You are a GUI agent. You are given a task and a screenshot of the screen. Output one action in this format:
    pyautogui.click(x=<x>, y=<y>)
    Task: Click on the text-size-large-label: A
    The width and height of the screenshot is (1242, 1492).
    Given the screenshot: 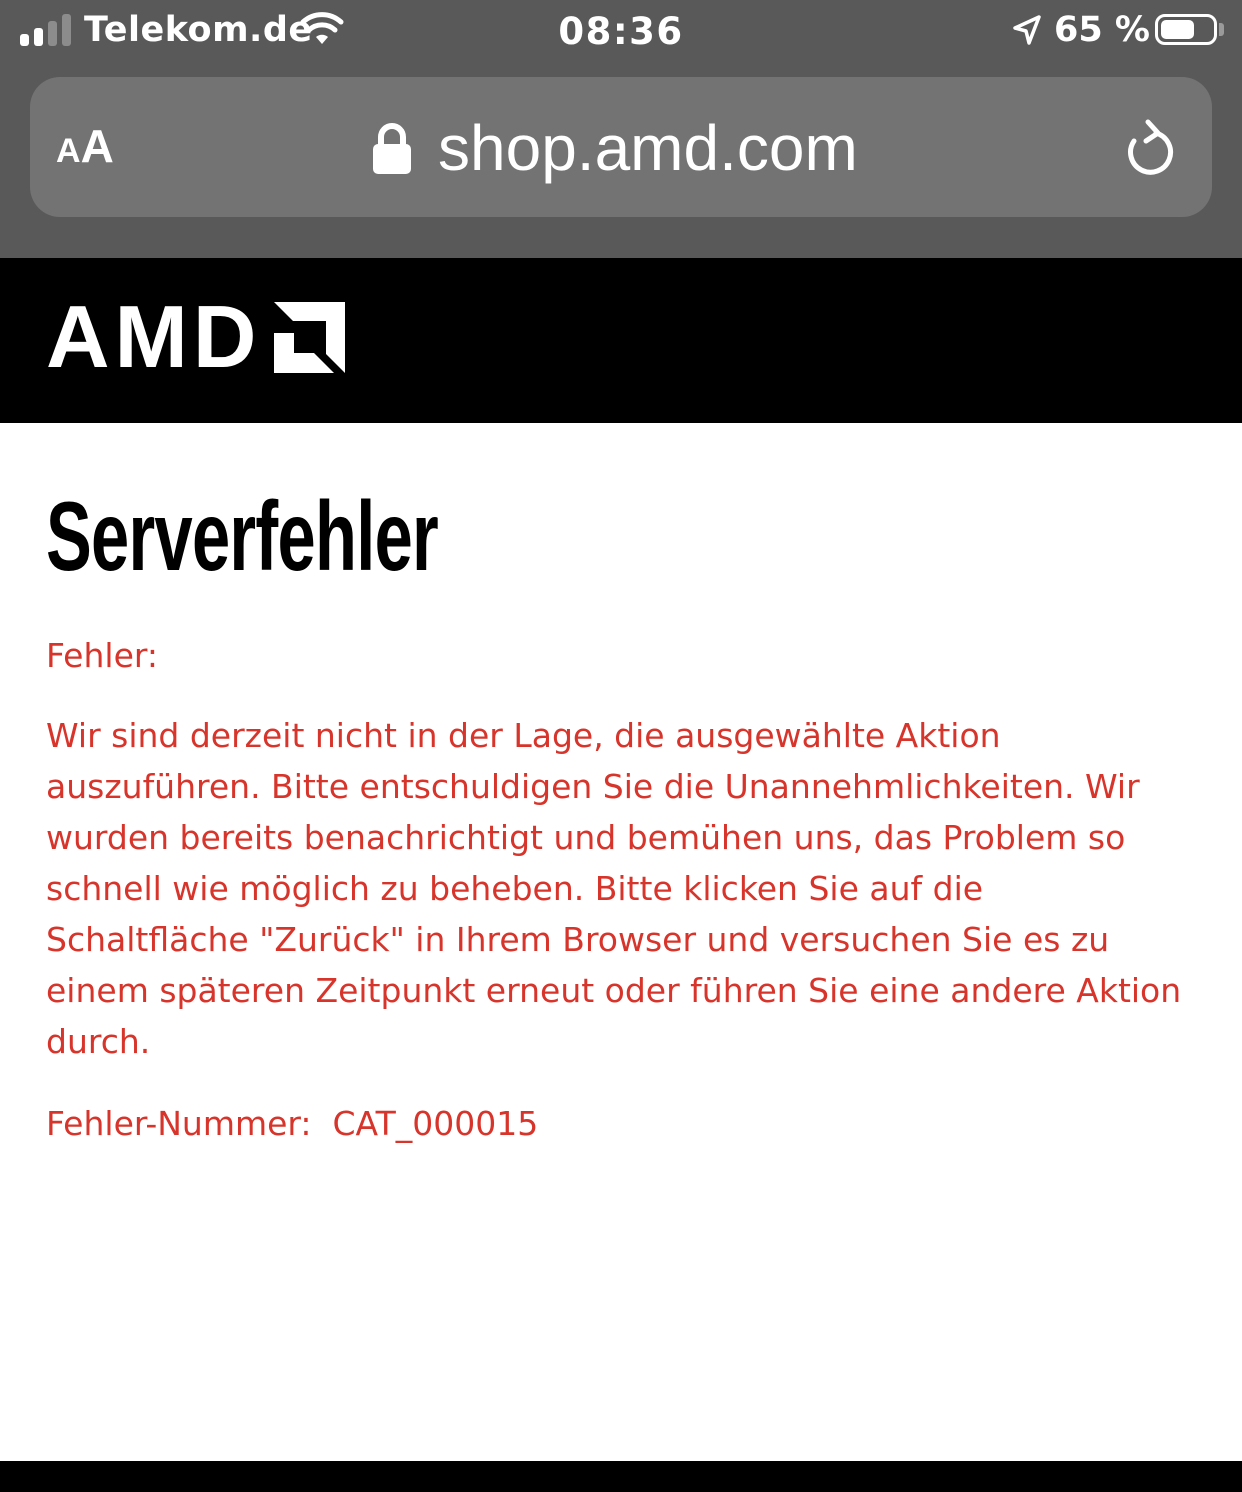 What is the action you would take?
    pyautogui.click(x=97, y=146)
    